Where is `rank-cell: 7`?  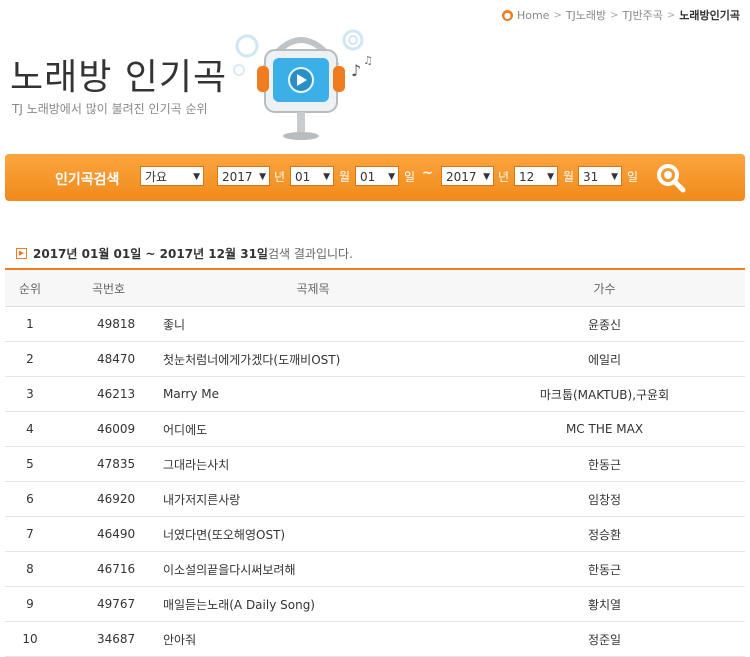 rank-cell: 7 is located at coordinates (30, 534).